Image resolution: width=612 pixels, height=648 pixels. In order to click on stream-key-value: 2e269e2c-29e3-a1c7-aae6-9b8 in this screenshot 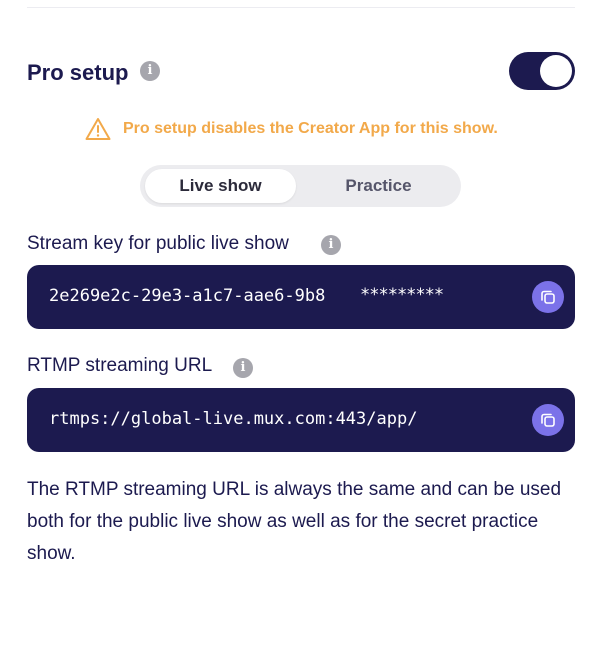, I will do `click(187, 296)`.